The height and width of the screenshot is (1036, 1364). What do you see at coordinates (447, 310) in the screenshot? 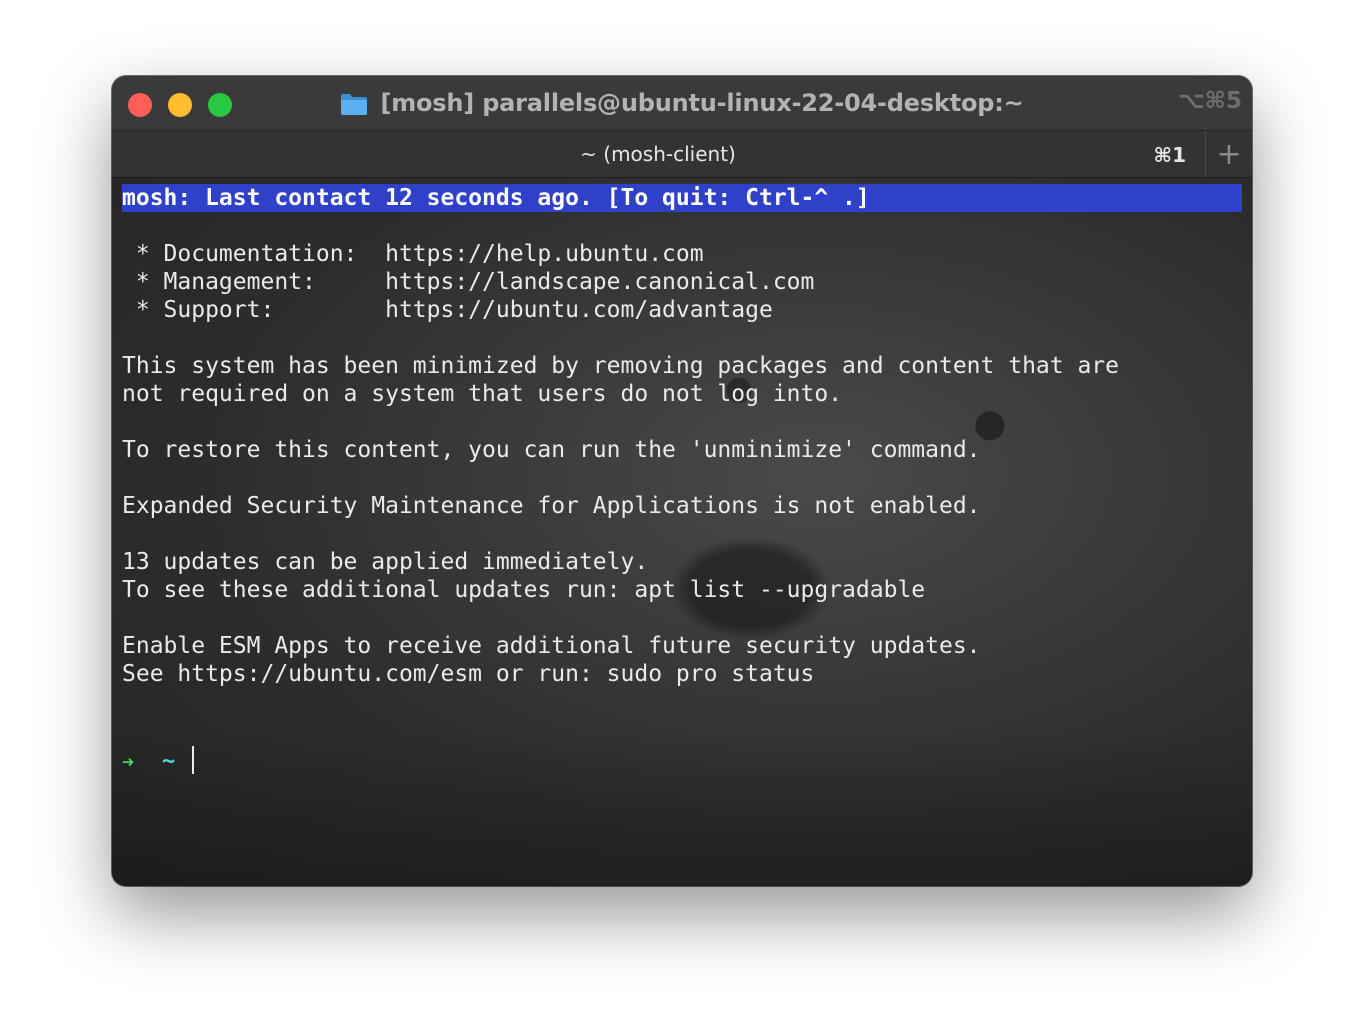
I see `terminal-line: * Support: https://ubuntu.com/advantage` at bounding box center [447, 310].